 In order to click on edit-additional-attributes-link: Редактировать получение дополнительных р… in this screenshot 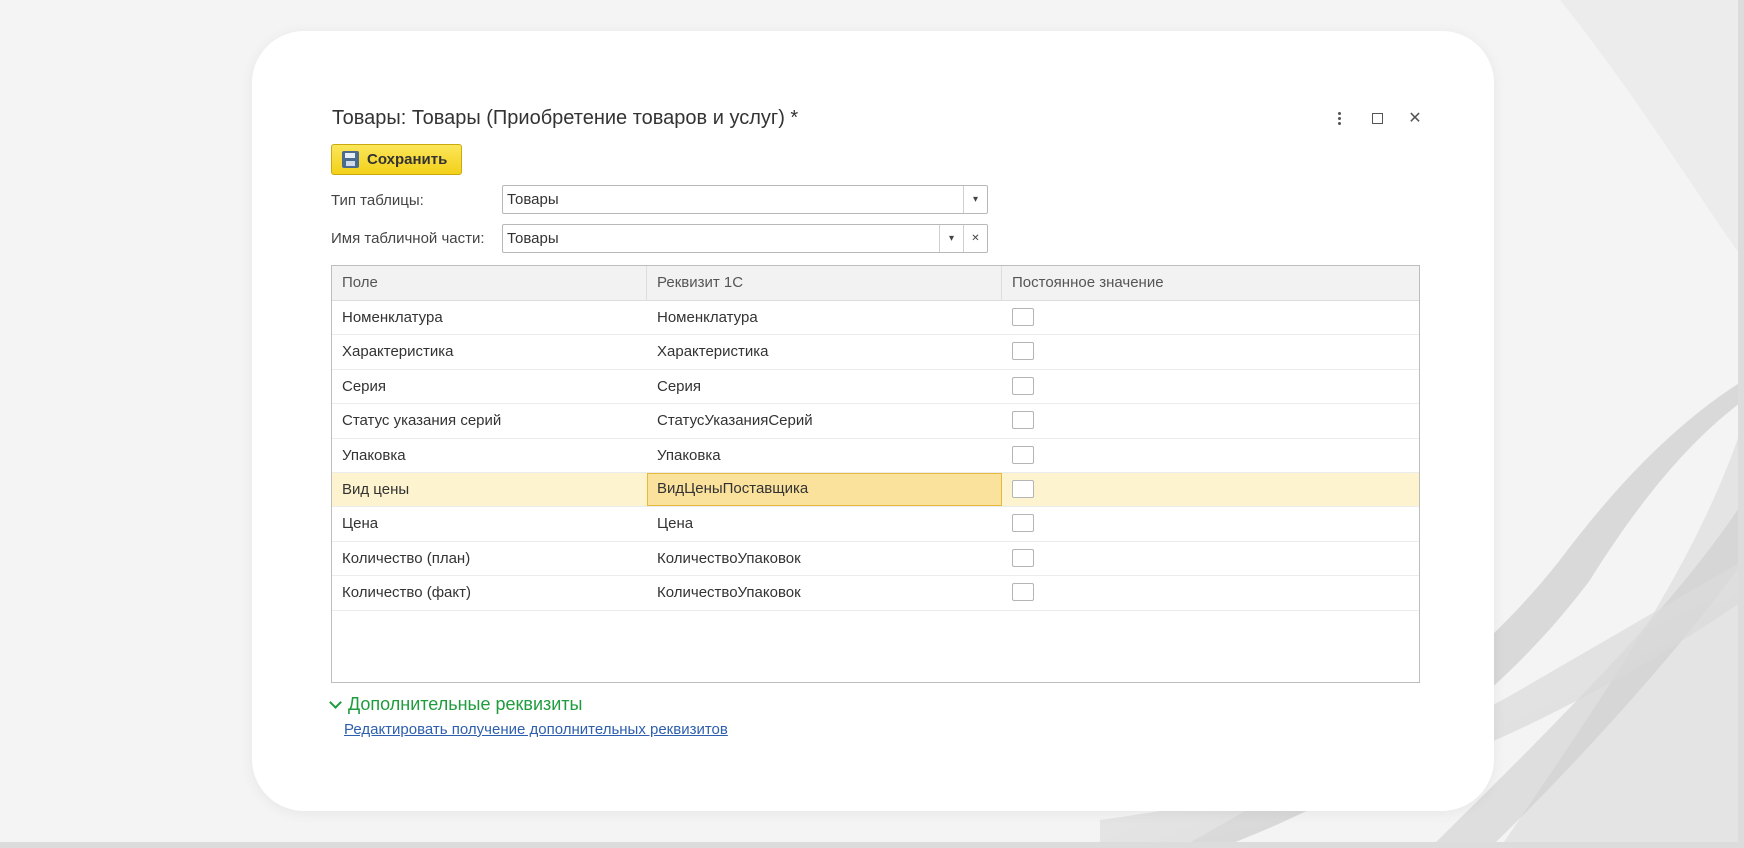, I will do `click(536, 729)`.